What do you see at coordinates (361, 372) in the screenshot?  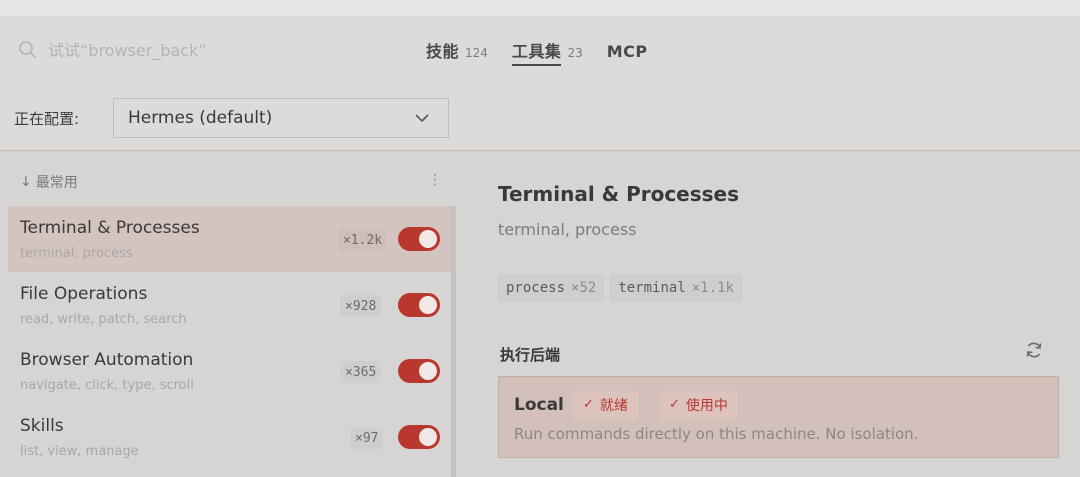 I see `usage-count-badge: ×365` at bounding box center [361, 372].